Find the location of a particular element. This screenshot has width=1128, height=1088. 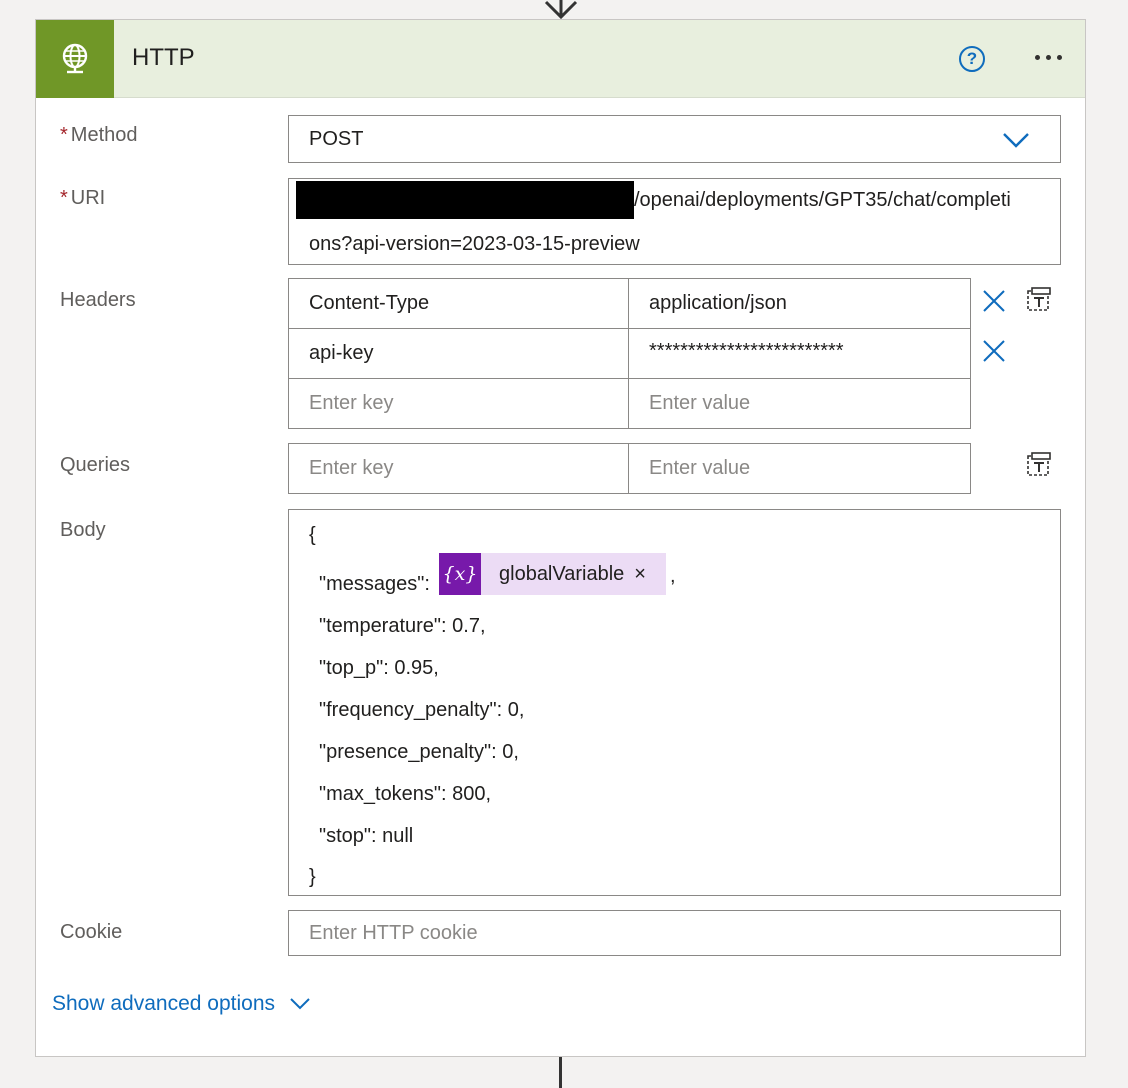

dynamic-content-token: {x} globalVariable × is located at coordinates (552, 574).